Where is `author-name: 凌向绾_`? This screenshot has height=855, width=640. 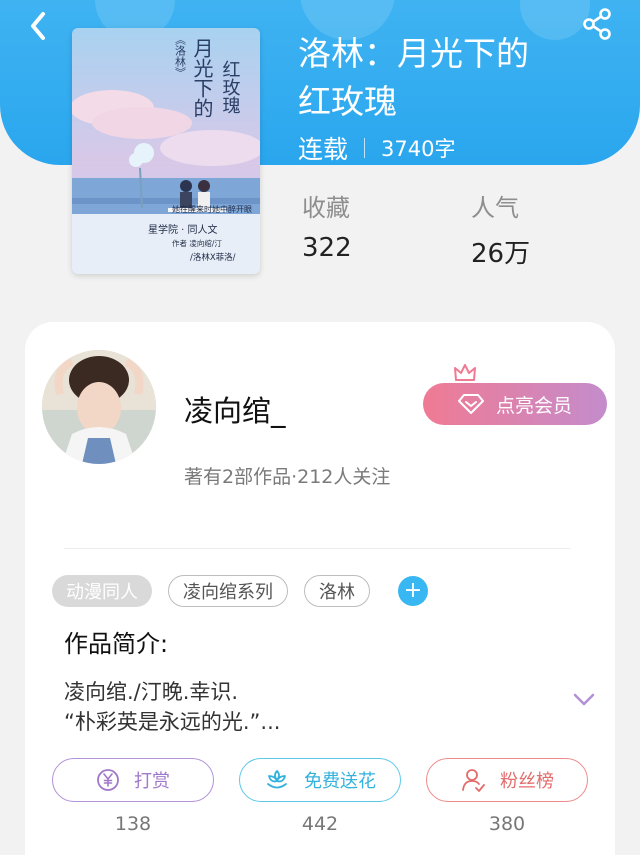 author-name: 凌向绾_ is located at coordinates (235, 409).